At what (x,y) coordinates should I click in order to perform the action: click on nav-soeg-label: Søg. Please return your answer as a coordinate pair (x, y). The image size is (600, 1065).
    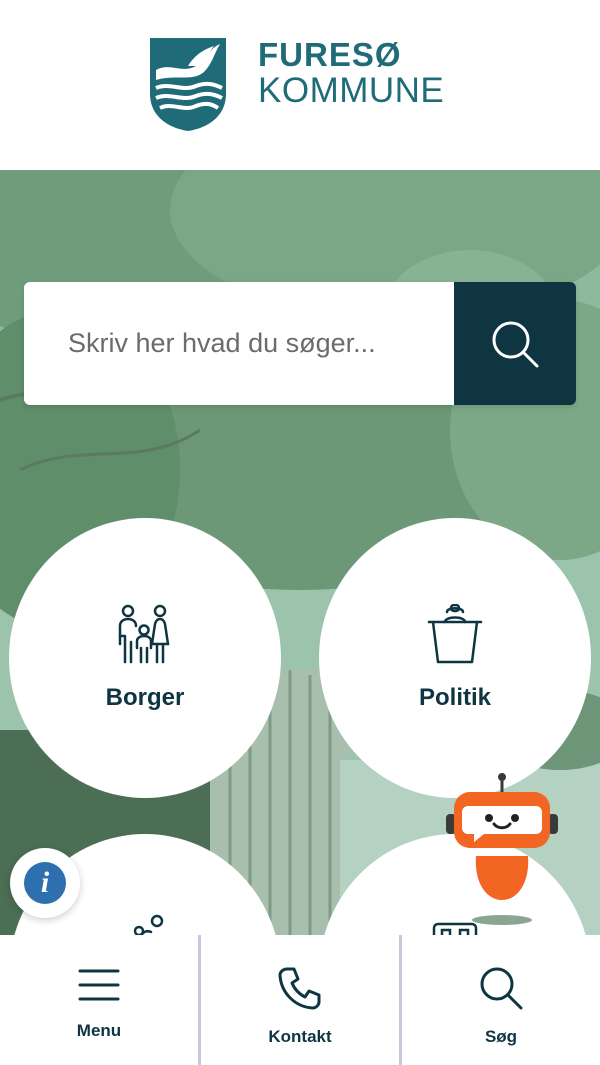
    Looking at the image, I should click on (501, 1036).